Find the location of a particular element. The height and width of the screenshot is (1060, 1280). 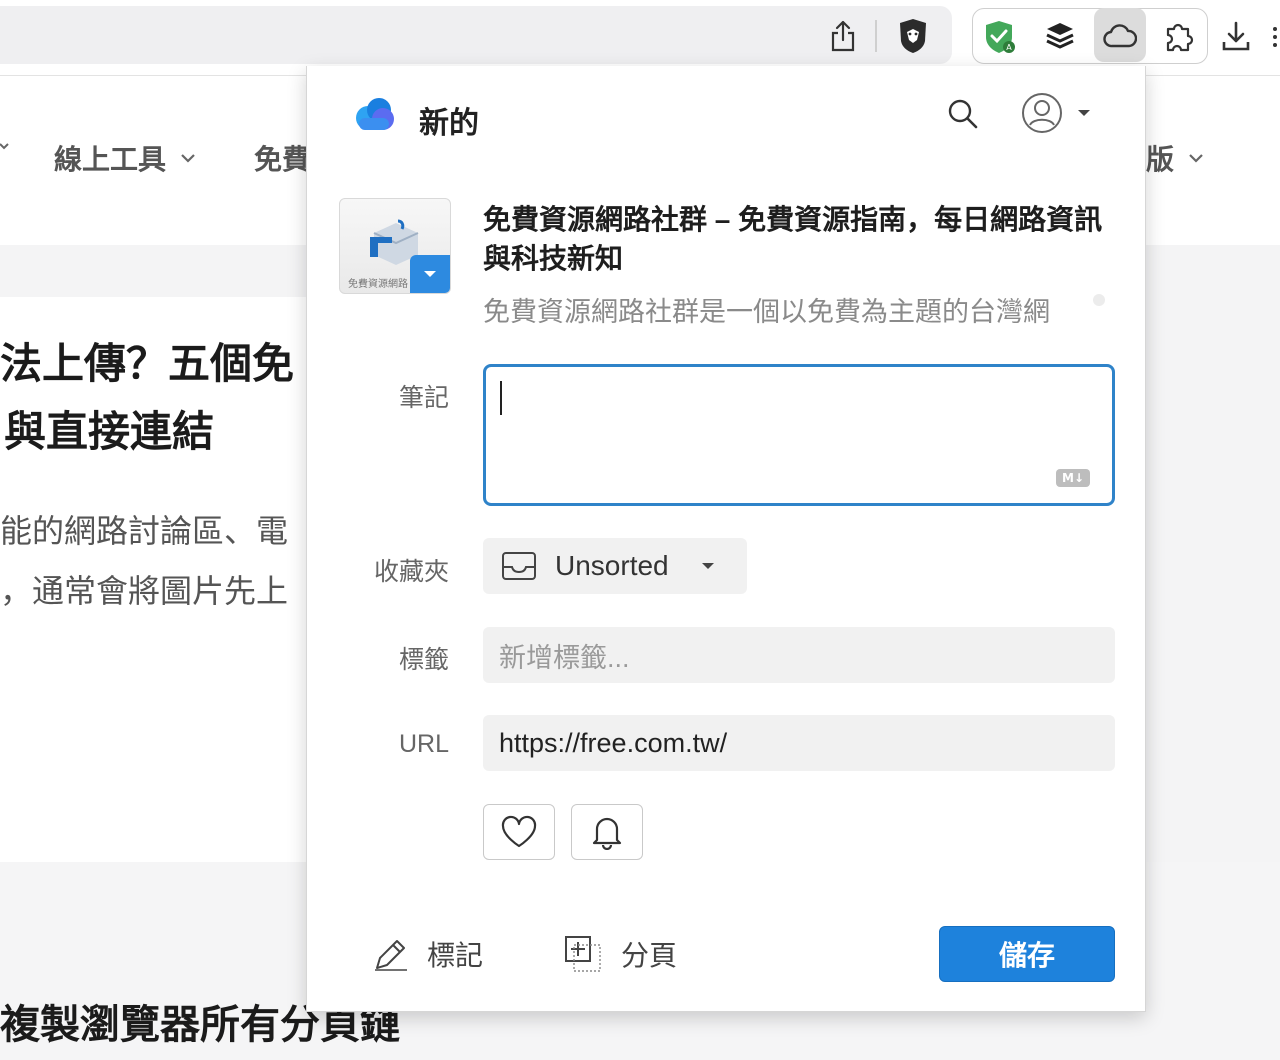

pencil-icon is located at coordinates (391, 955).